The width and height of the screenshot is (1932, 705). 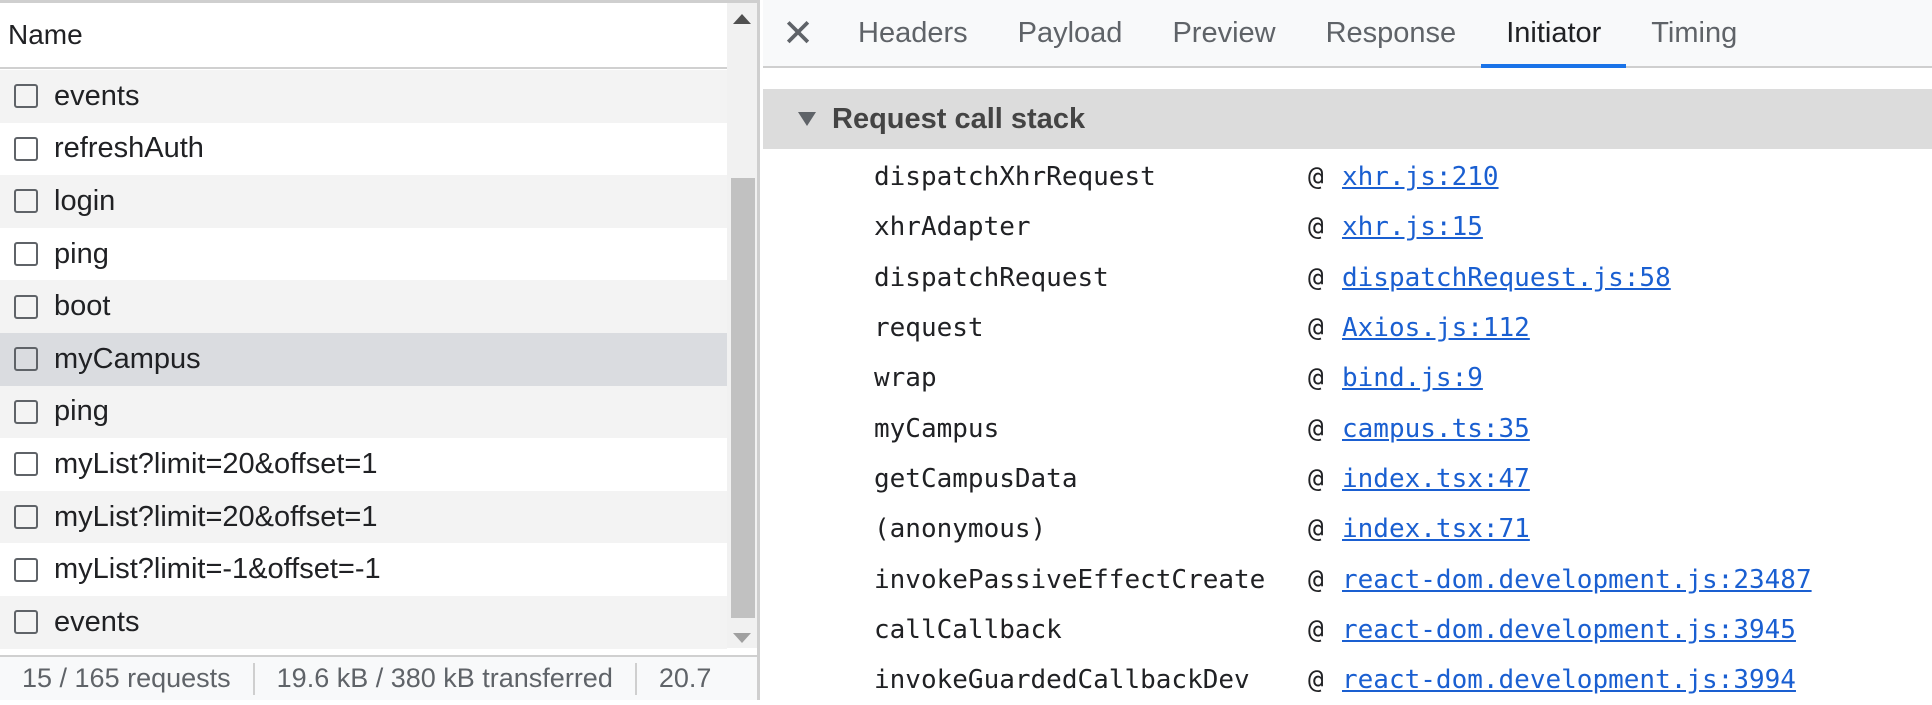 I want to click on transferred-size: 19.6 kB / 380 kB transferred, so click(x=444, y=678).